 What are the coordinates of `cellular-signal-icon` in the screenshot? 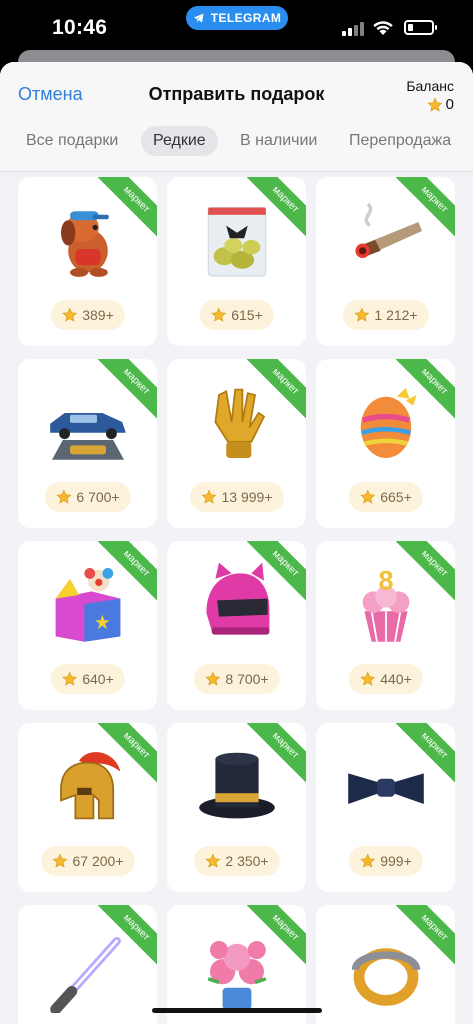 It's located at (354, 28).